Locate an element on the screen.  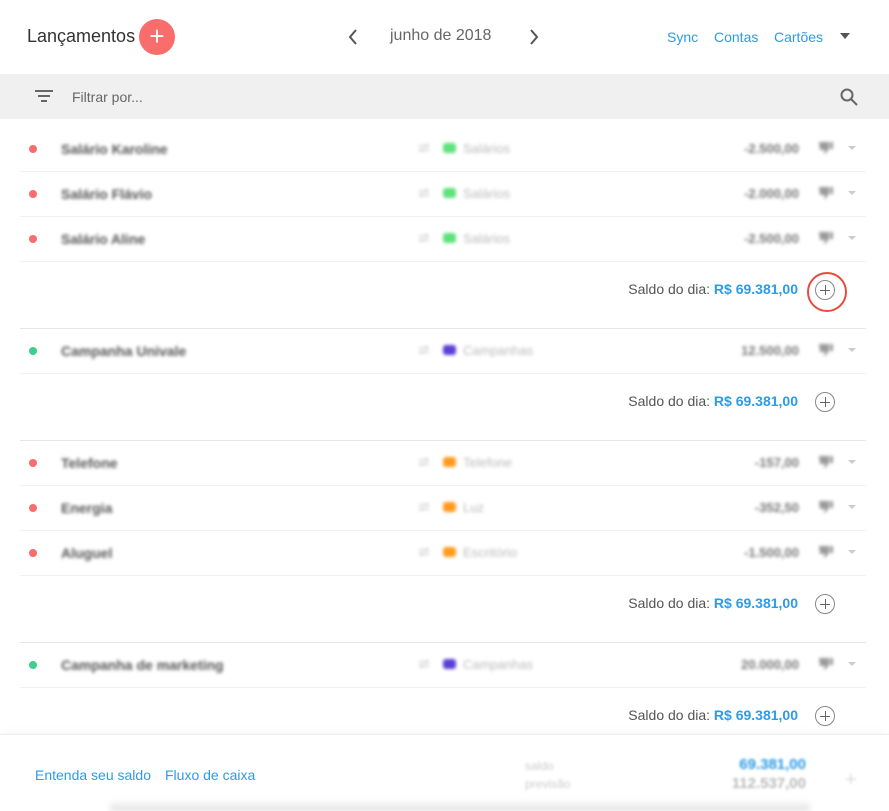
transaction-name: Telefone is located at coordinates (89, 463).